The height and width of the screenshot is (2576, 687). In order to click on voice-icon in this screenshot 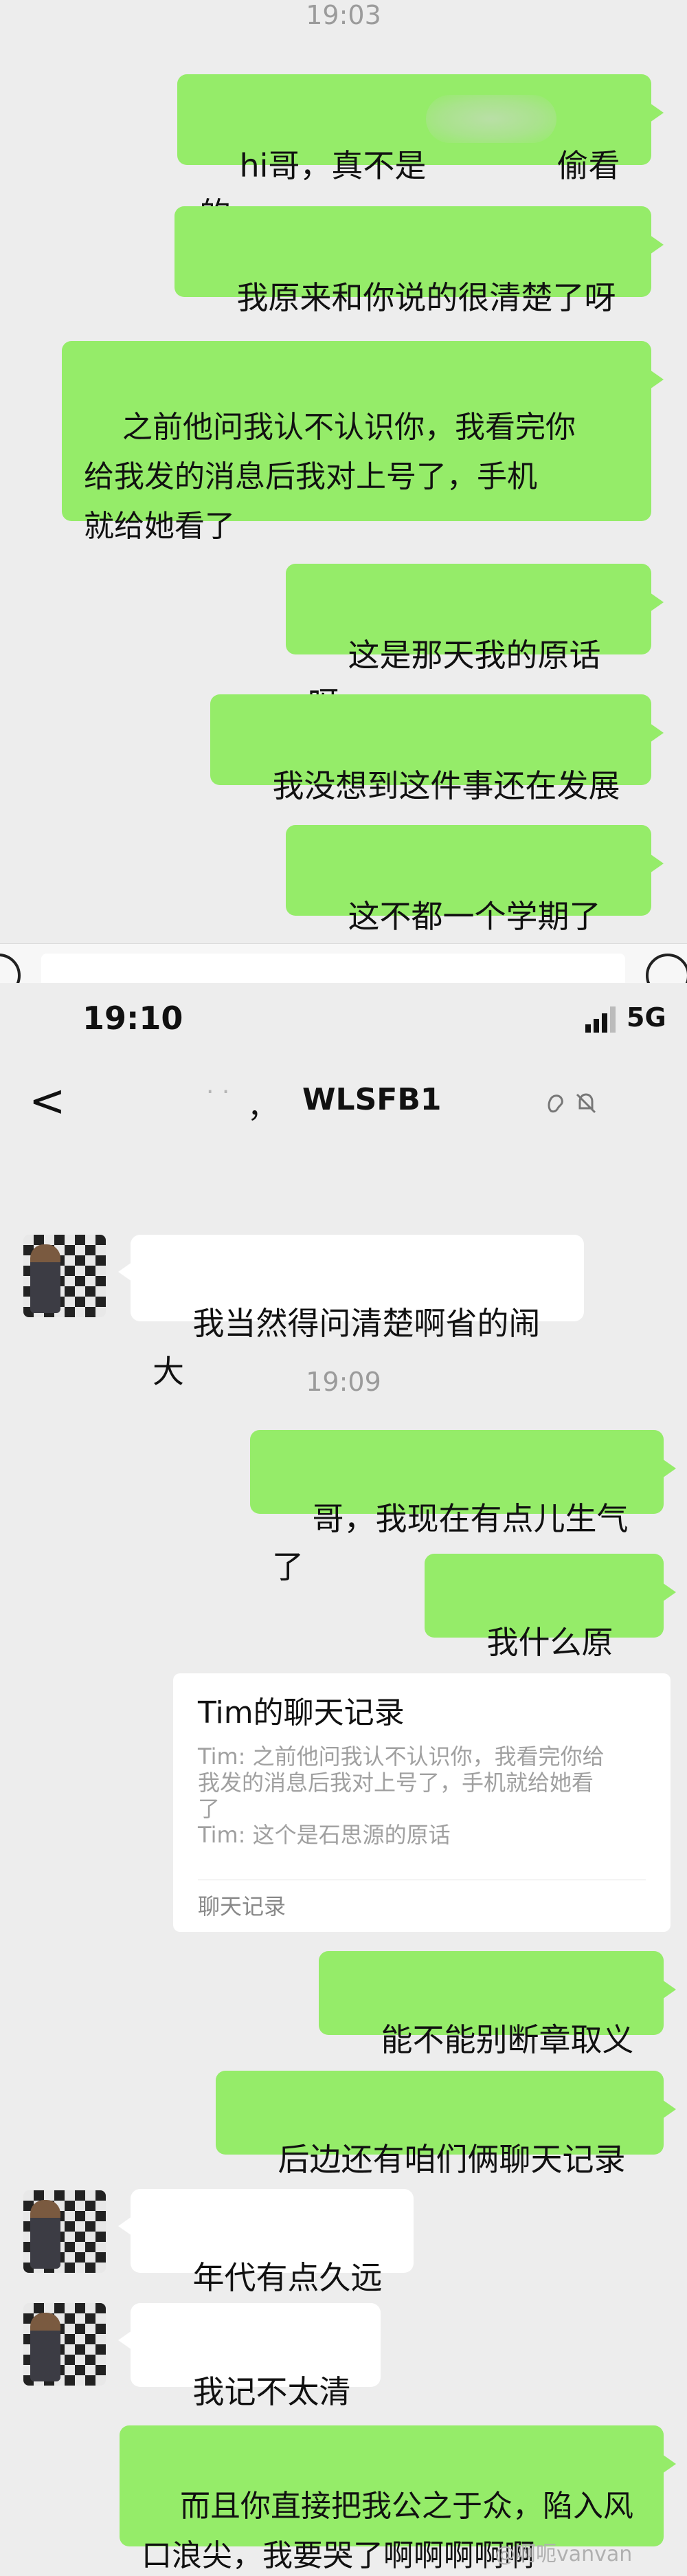, I will do `click(11, 968)`.